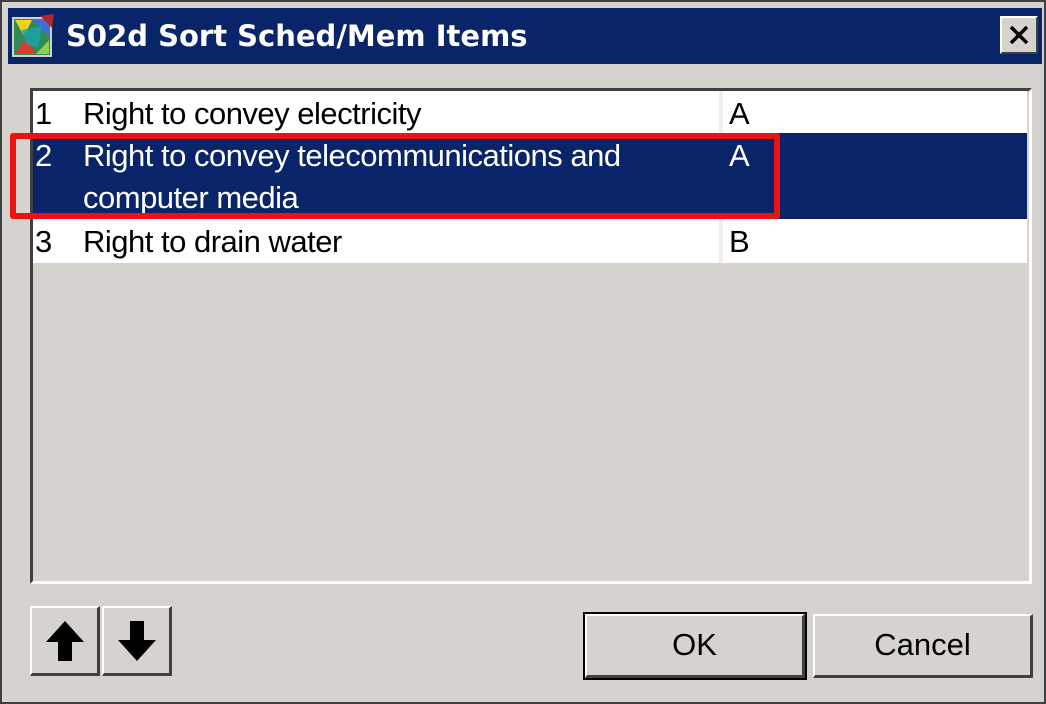 The image size is (1046, 704). I want to click on ok-button-label: OK, so click(694, 644).